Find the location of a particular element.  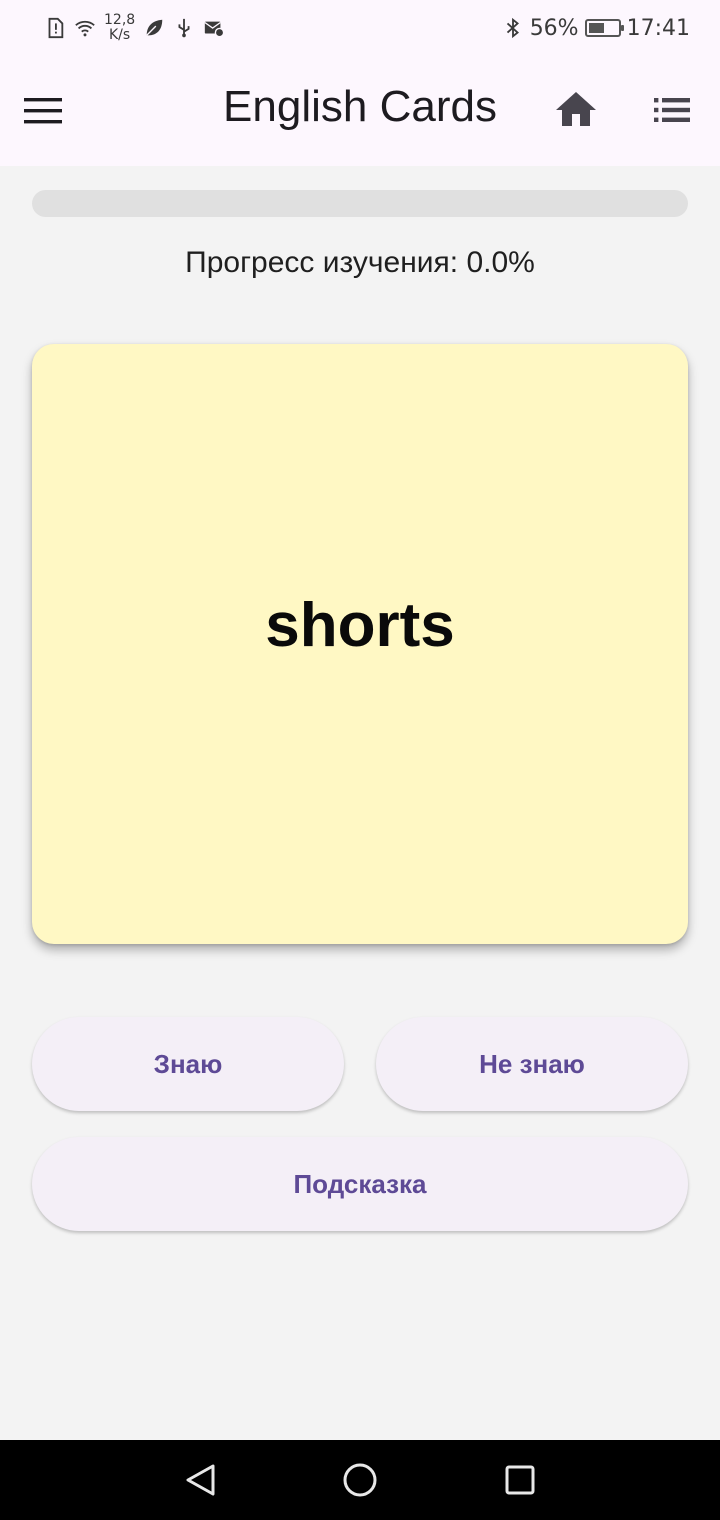

status-right-icons: 56% 17:41 is located at coordinates (596, 28).